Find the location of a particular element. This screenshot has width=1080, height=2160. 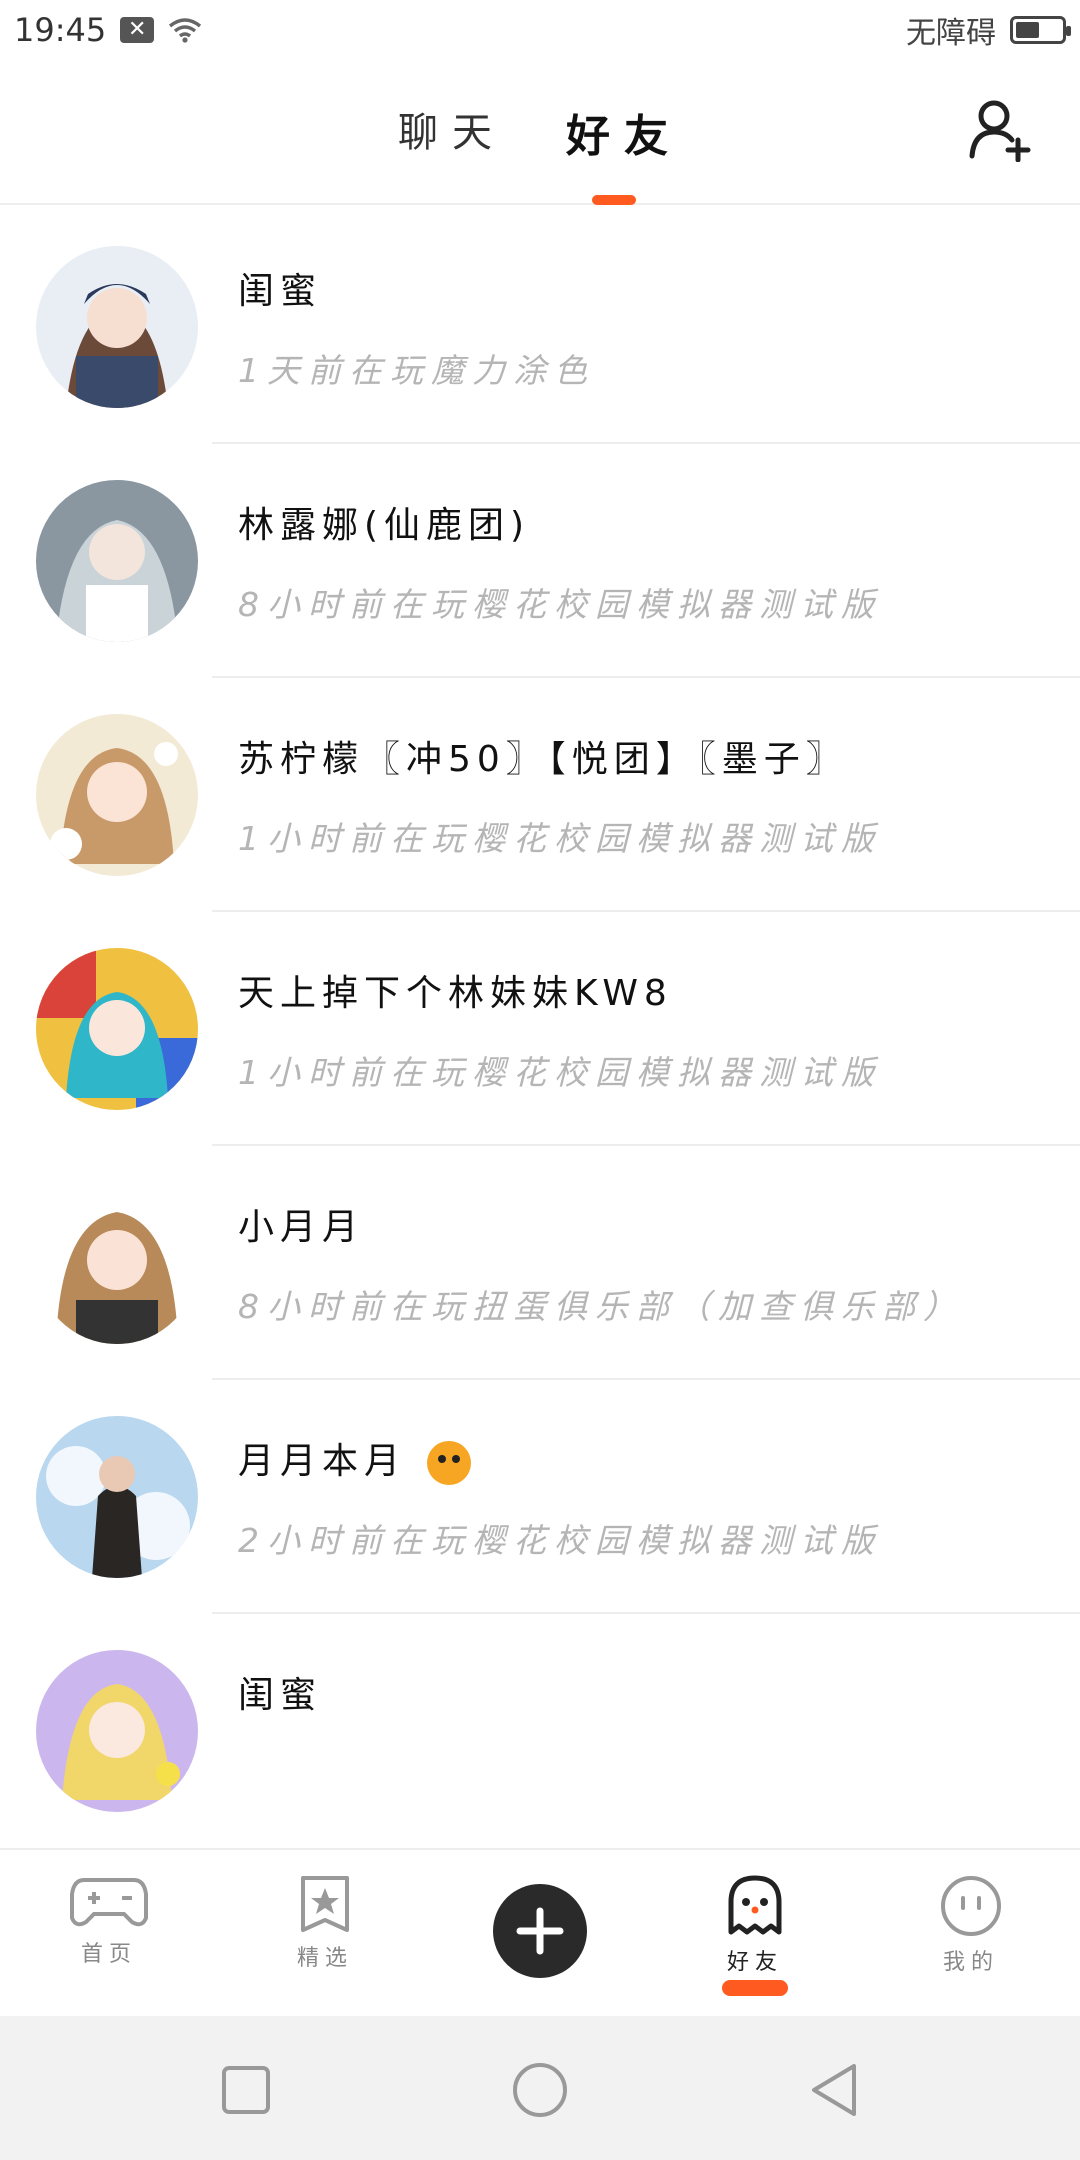

friend-row: 苏柠檬〖冲50〗【悦团】〖墨子〗 1小时前在玩樱花校园模拟器测试版 is located at coordinates (540, 795).